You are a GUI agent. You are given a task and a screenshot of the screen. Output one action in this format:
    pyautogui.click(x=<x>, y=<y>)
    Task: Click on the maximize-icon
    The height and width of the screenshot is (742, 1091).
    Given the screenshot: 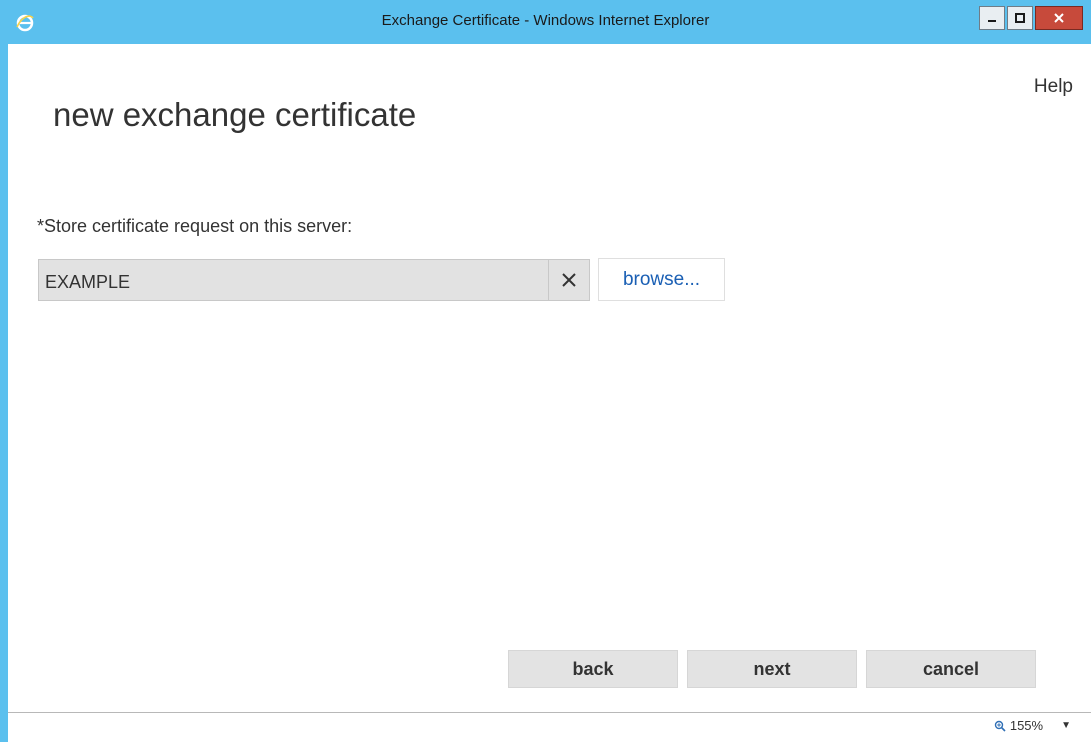 What is the action you would take?
    pyautogui.click(x=1020, y=18)
    